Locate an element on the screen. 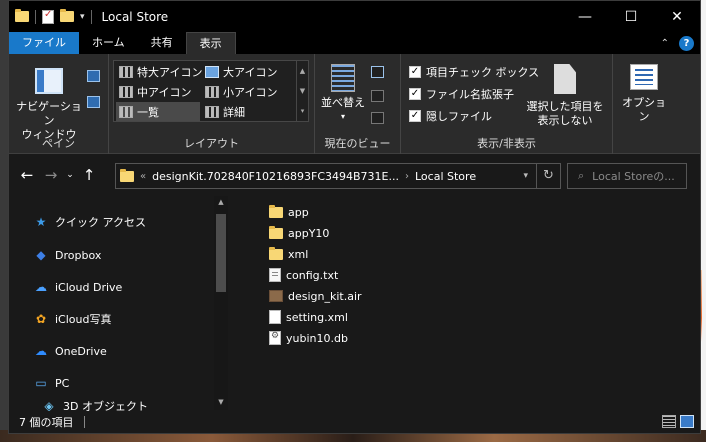  onedrive-icon: ☁ is located at coordinates (41, 351).